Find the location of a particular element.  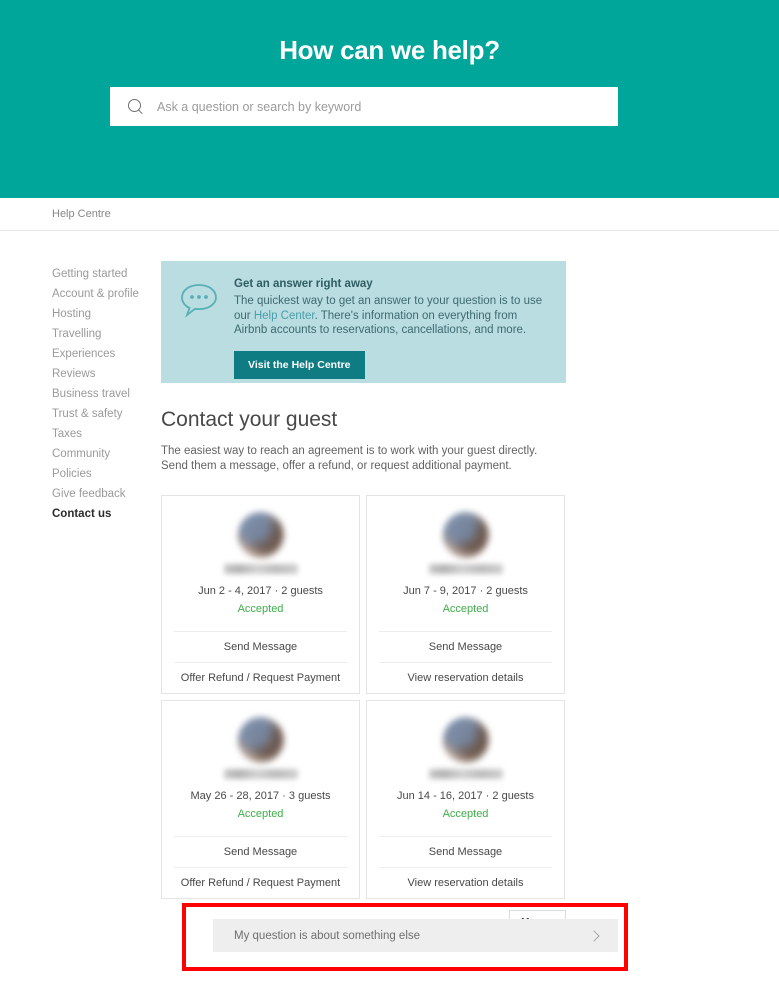

breadcrumb: Help Centre is located at coordinates (389, 214).